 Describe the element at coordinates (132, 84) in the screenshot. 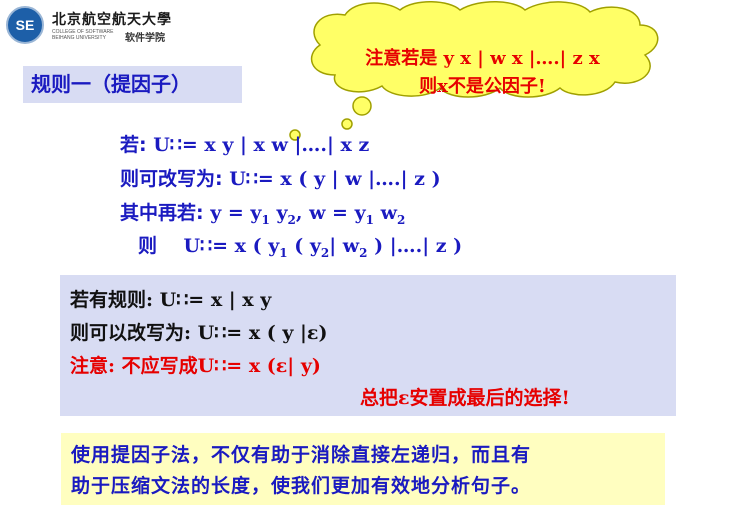

I see `slide-title: 规则一（提因子）` at that location.